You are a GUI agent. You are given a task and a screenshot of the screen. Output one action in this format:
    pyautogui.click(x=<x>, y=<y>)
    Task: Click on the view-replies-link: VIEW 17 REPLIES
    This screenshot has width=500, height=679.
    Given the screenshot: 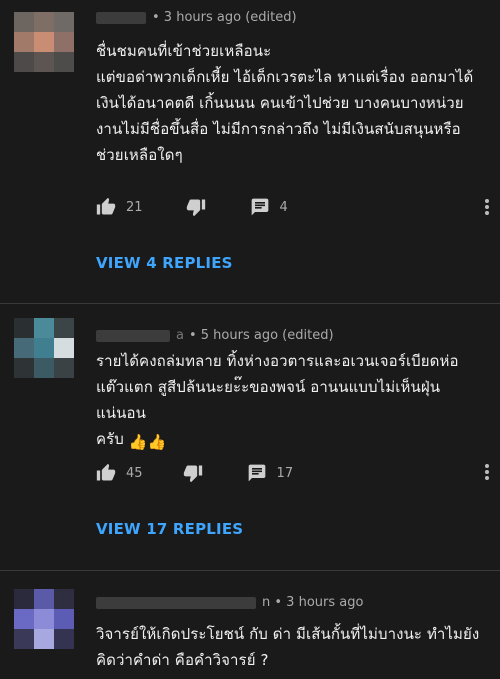 What is the action you would take?
    pyautogui.click(x=169, y=529)
    